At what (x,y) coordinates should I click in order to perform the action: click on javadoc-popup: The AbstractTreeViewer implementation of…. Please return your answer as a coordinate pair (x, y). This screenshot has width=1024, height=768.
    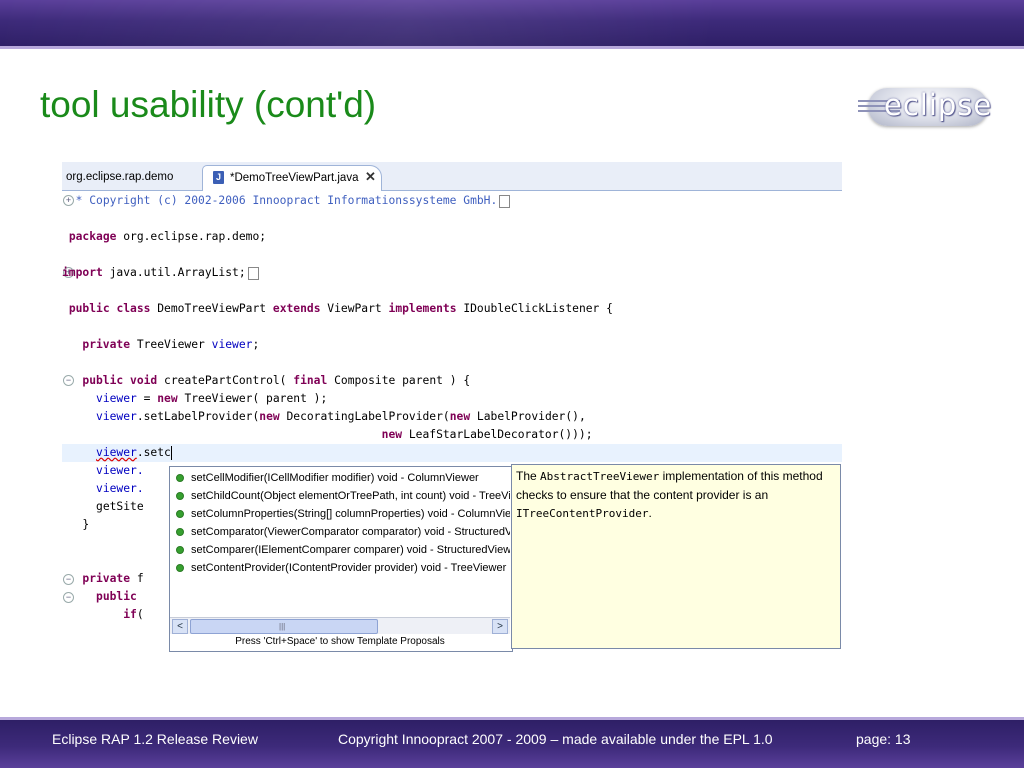
    Looking at the image, I should click on (676, 556).